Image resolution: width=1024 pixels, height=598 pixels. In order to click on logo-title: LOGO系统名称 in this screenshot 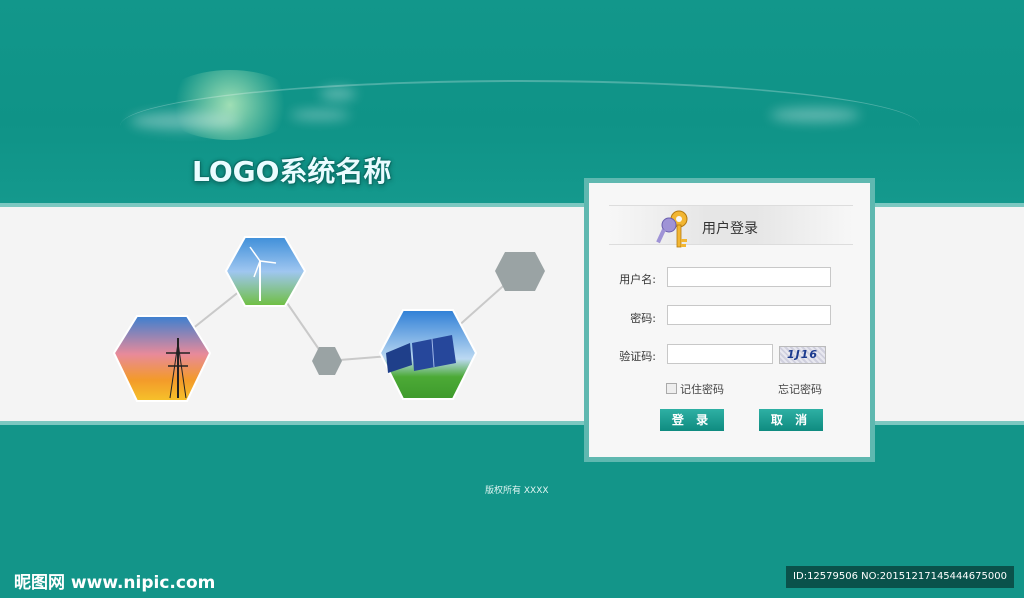, I will do `click(292, 171)`.